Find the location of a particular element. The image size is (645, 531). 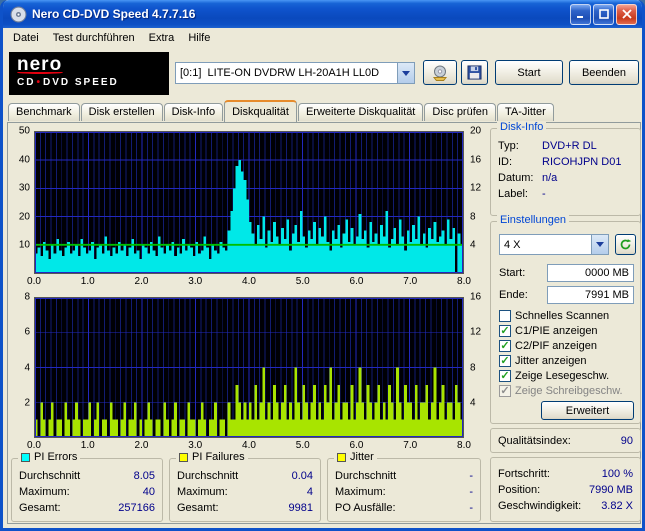

tab-disk-info: Disk-Info is located at coordinates (193, 112).